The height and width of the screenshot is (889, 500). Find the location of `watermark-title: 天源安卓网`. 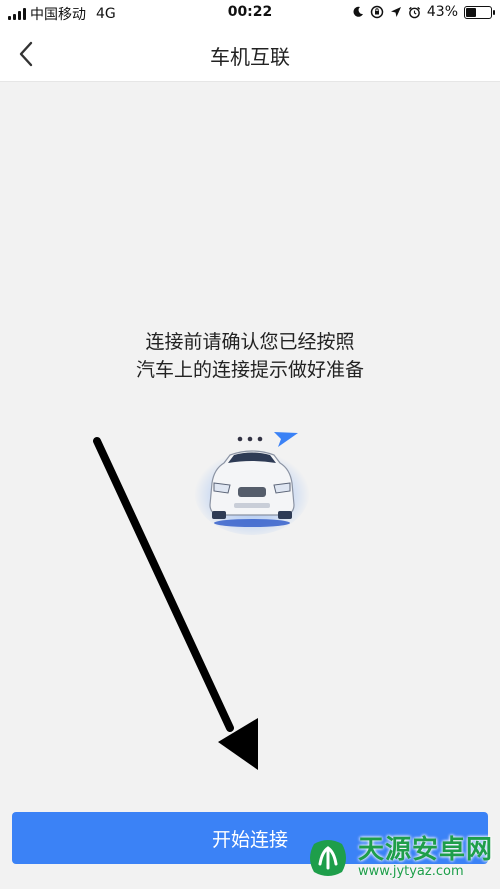

watermark-title: 天源安卓网 is located at coordinates (426, 850).